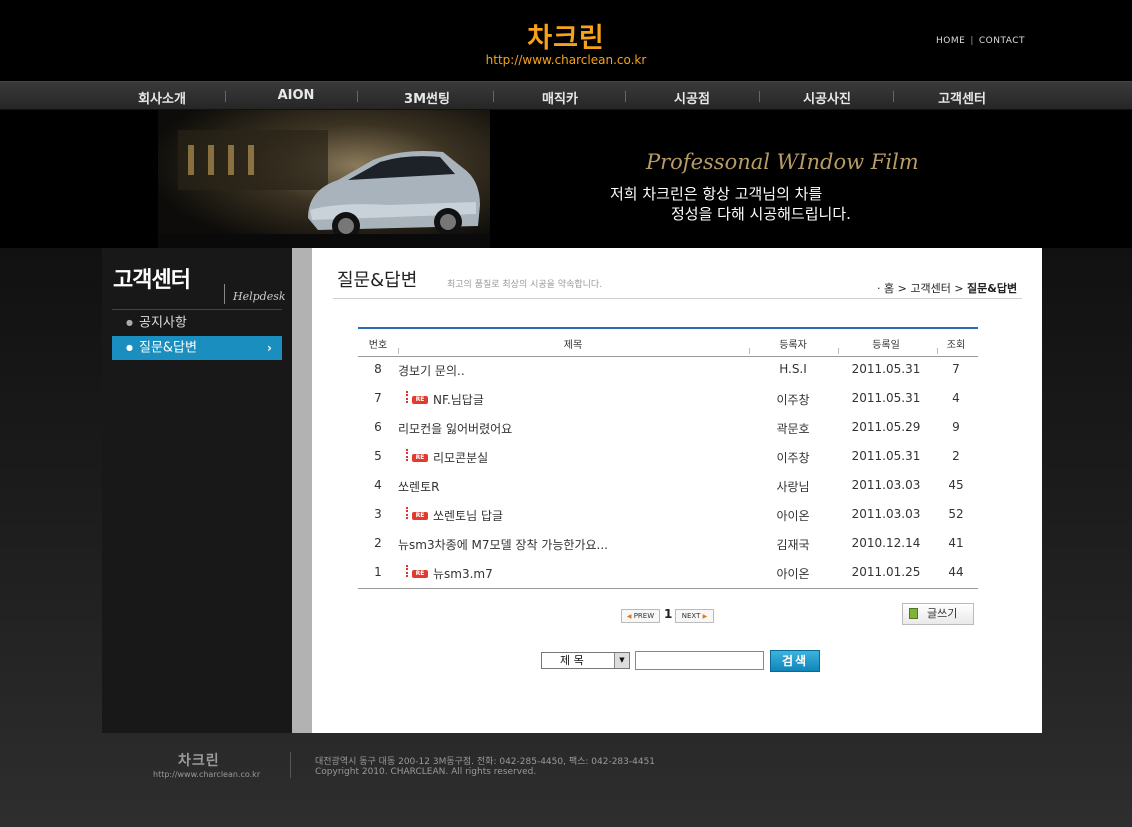  I want to click on top-links: HOME | CONTACT, so click(980, 41).